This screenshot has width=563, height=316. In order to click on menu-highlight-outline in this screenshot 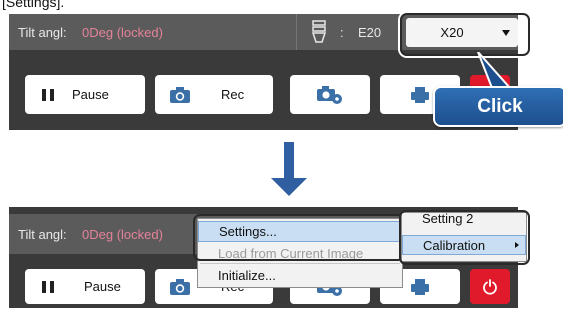, I will do `click(299, 237)`.